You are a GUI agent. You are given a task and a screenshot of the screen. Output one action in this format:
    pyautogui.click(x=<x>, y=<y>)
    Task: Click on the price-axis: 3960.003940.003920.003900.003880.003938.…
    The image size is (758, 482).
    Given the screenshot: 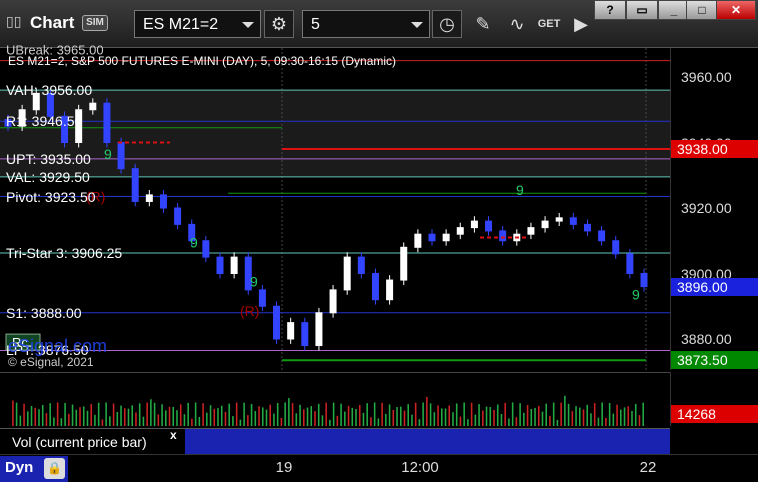 What is the action you would take?
    pyautogui.click(x=714, y=209)
    